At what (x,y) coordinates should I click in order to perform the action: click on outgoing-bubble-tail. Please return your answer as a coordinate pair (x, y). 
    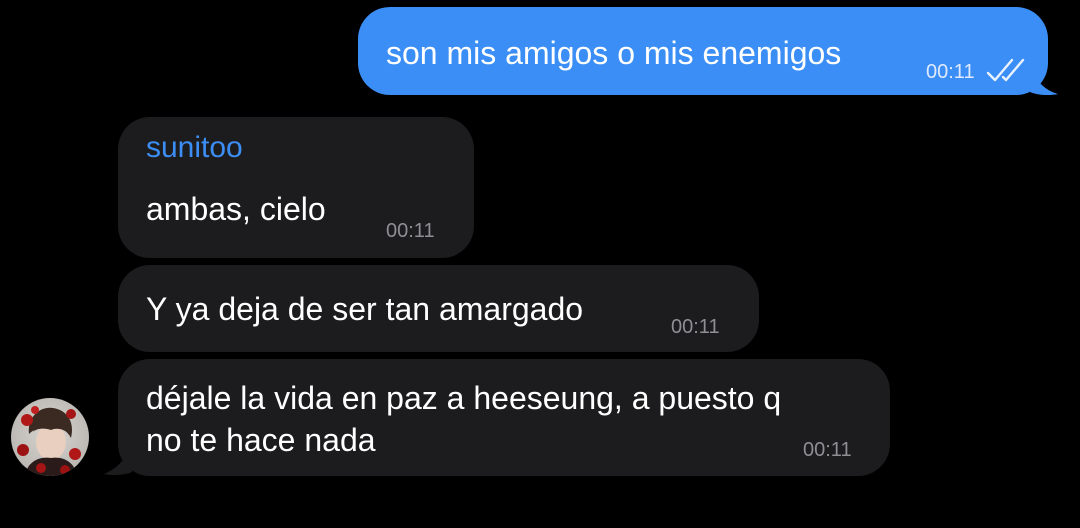
    Looking at the image, I should click on (1044, 79).